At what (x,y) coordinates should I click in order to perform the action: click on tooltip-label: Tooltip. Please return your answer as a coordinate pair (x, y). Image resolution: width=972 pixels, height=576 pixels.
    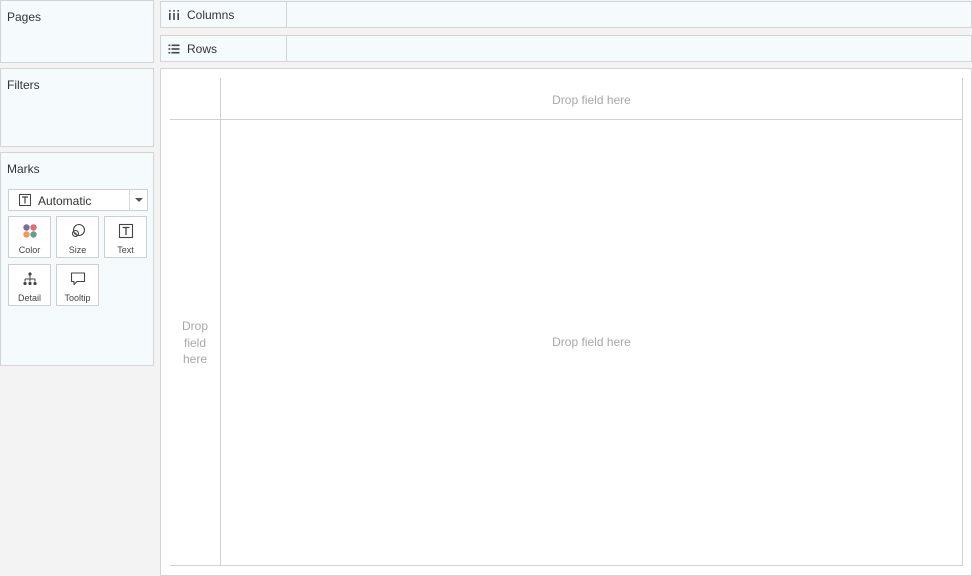
    Looking at the image, I should click on (77, 298).